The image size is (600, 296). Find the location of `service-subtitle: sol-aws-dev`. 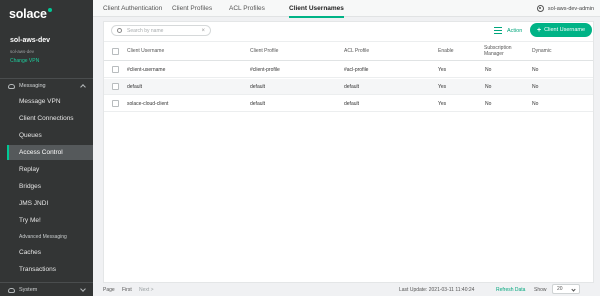

service-subtitle: sol-aws-dev is located at coordinates (22, 51).